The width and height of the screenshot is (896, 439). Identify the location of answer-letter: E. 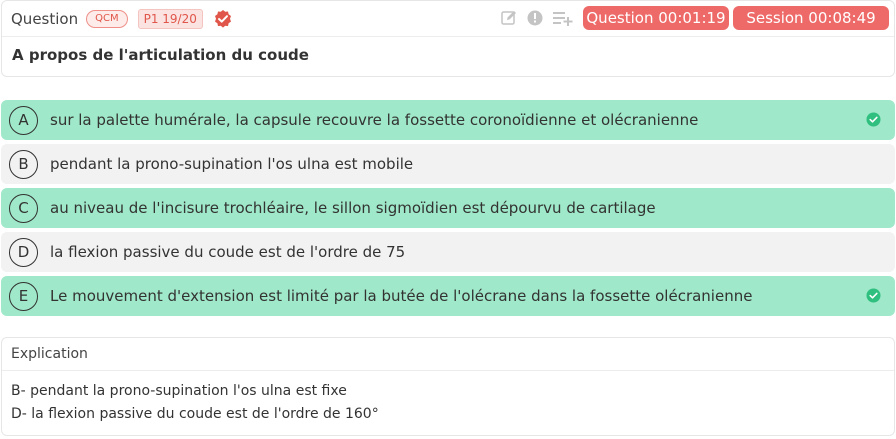
(23, 296).